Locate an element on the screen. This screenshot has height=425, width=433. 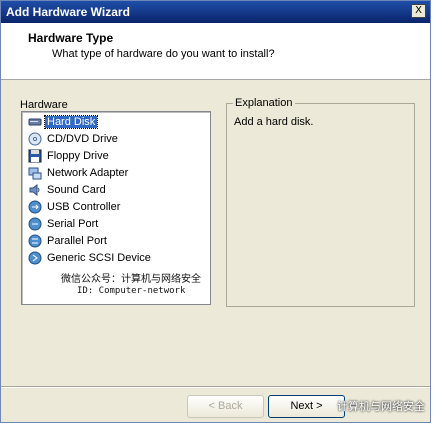
list-item-label: Generic SCSI Device is located at coordinates (99, 258).